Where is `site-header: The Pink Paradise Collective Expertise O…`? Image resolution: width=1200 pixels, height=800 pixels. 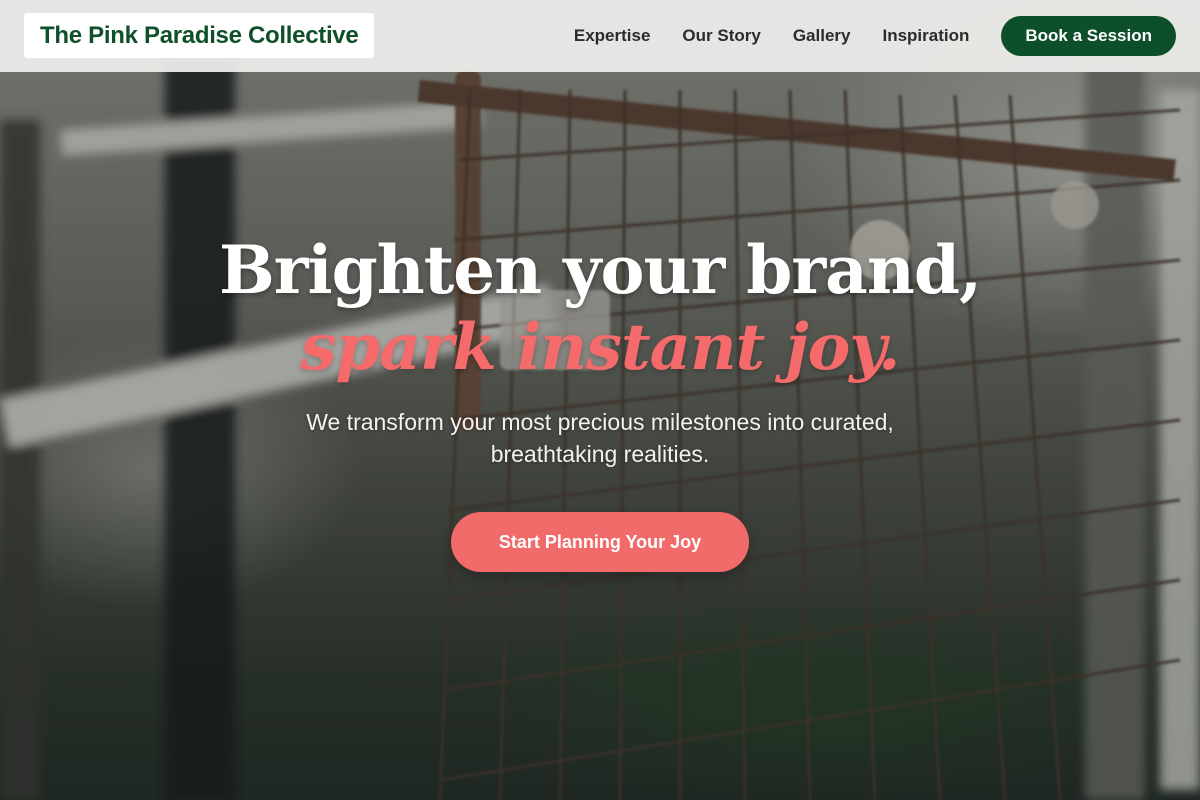
site-header: The Pink Paradise Collective Expertise O… is located at coordinates (600, 36).